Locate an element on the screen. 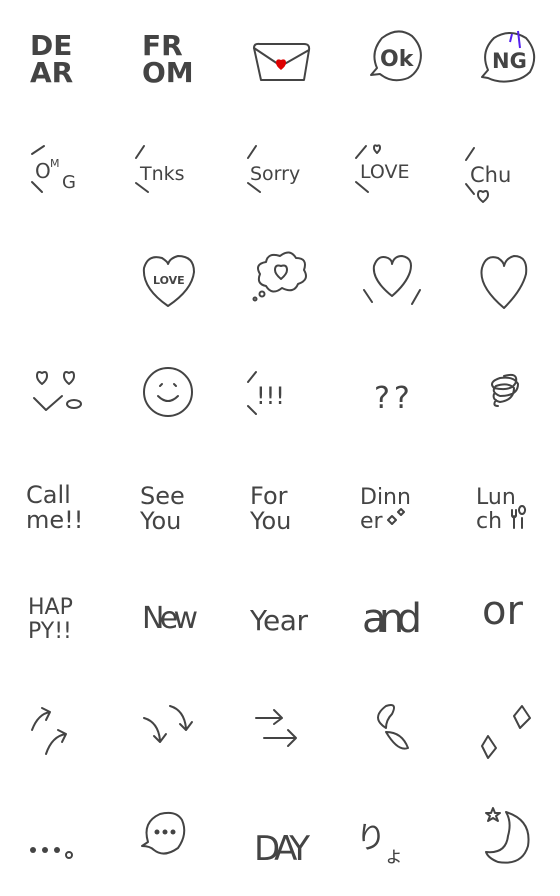  happy-line2: PY!! is located at coordinates (50, 631).